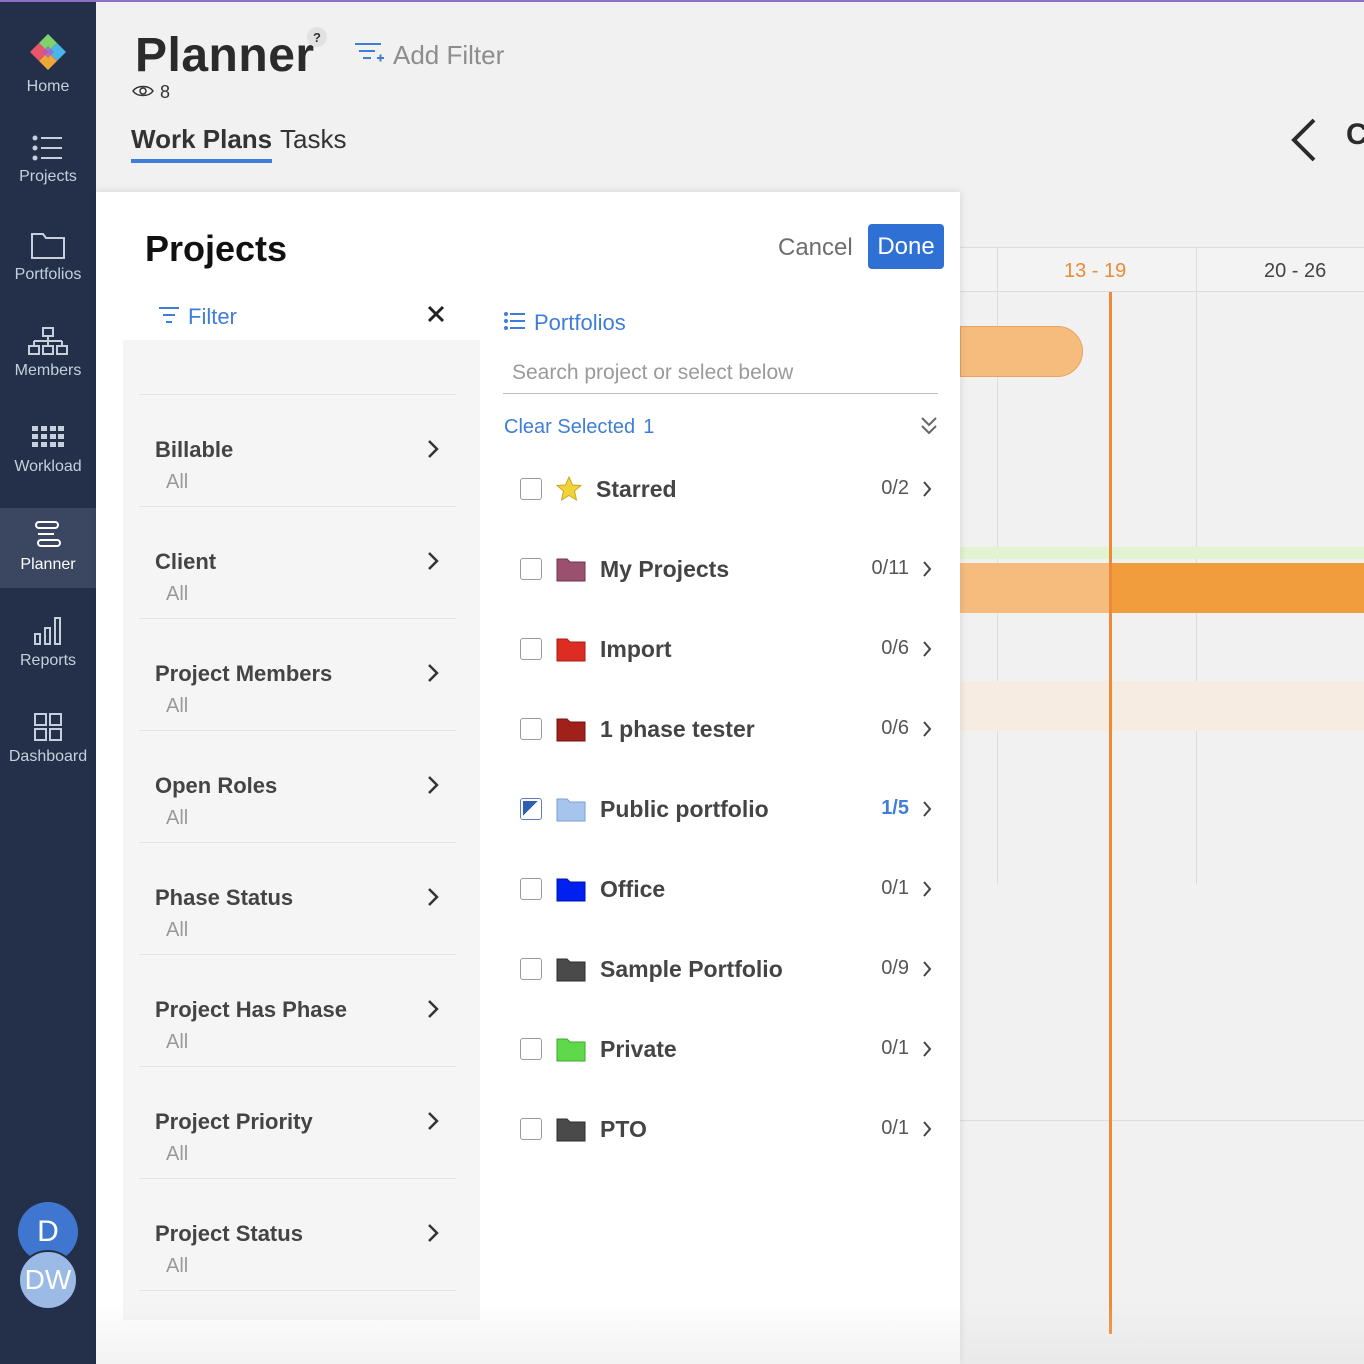 The height and width of the screenshot is (1364, 1364). I want to click on portfolio-name: Private, so click(638, 1049).